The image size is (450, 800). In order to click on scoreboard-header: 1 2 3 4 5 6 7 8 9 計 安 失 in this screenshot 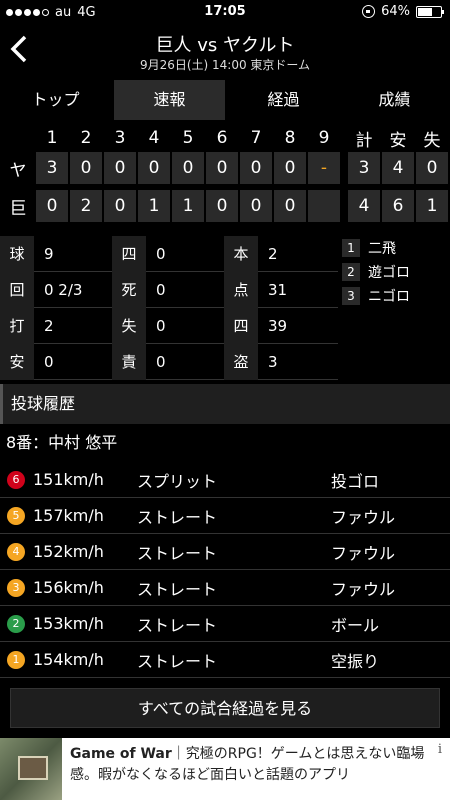, I will do `click(225, 139)`.